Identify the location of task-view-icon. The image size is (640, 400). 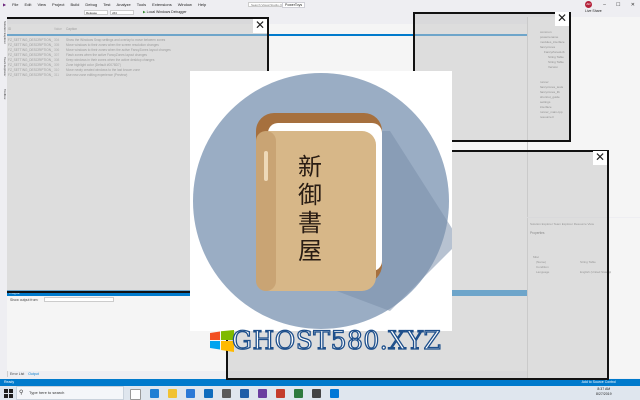
(135, 394).